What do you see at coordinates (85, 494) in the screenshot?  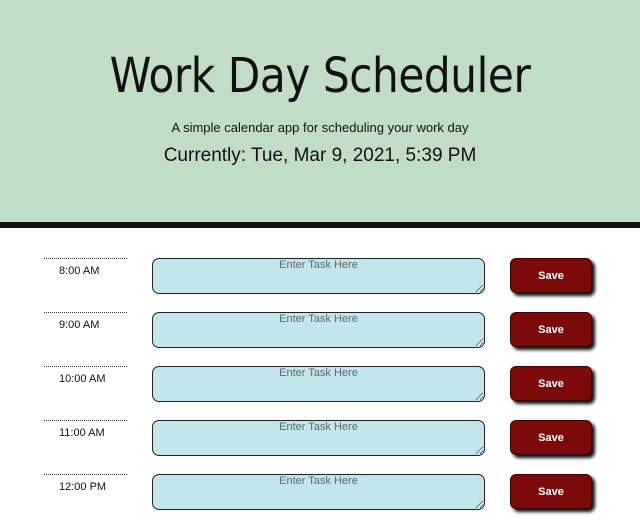 I see `hour-label: 12:00 PM` at bounding box center [85, 494].